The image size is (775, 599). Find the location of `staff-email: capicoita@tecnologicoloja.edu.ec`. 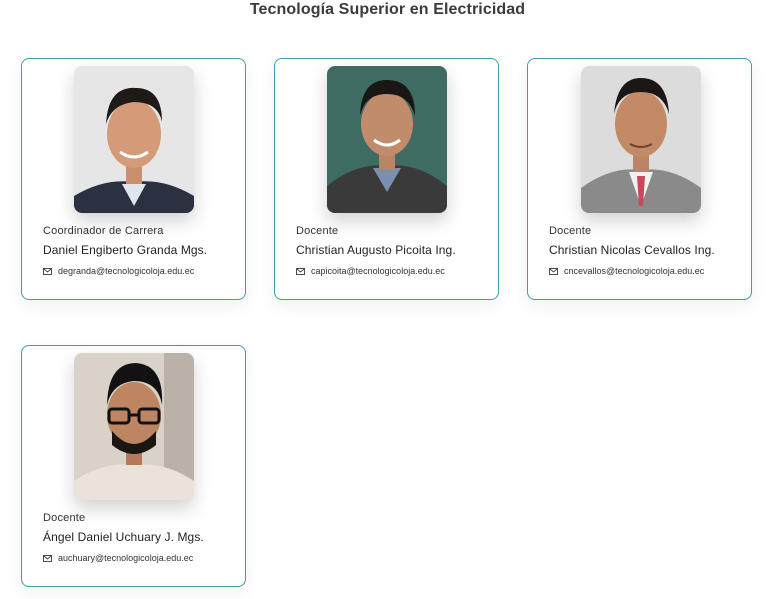

staff-email: capicoita@tecnologicoloja.edu.ec is located at coordinates (378, 271).